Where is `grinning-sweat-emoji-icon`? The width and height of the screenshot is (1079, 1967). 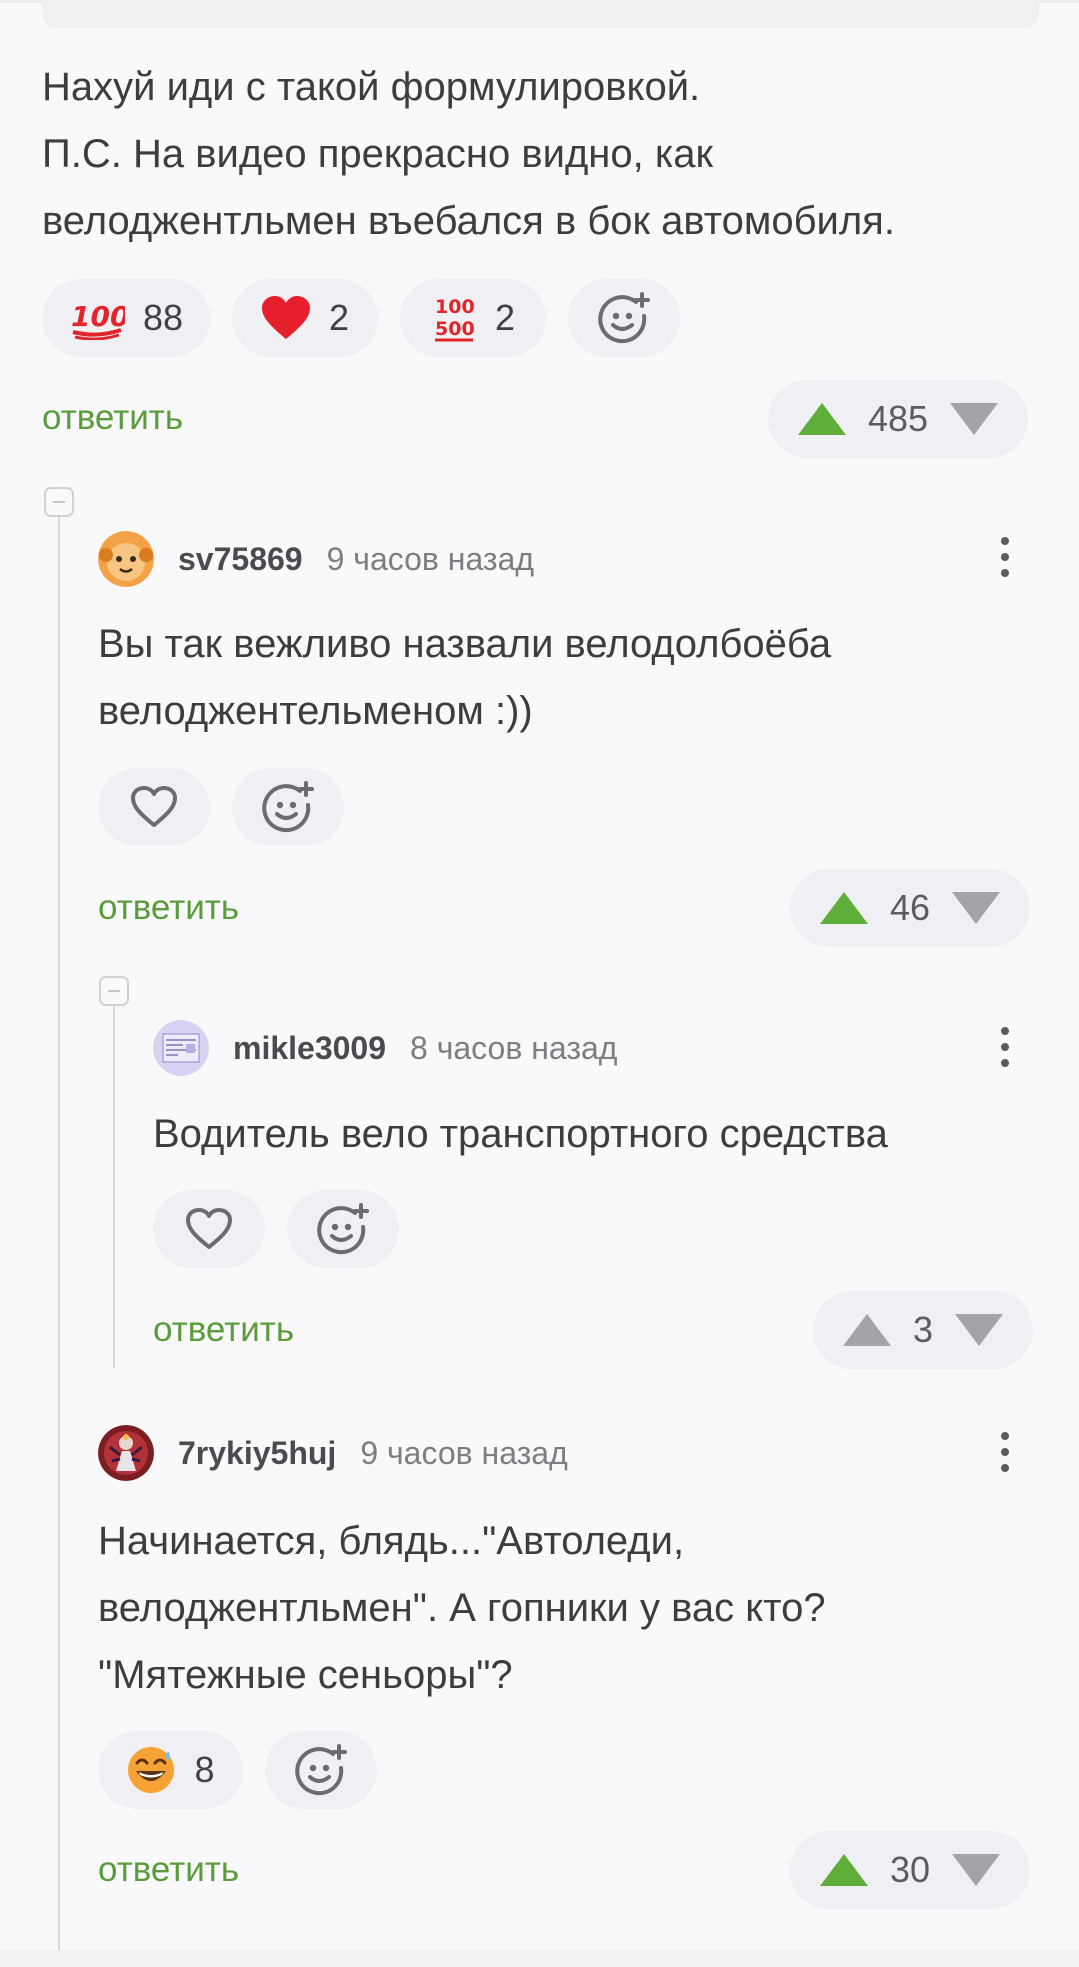
grinning-sweat-emoji-icon is located at coordinates (151, 1770).